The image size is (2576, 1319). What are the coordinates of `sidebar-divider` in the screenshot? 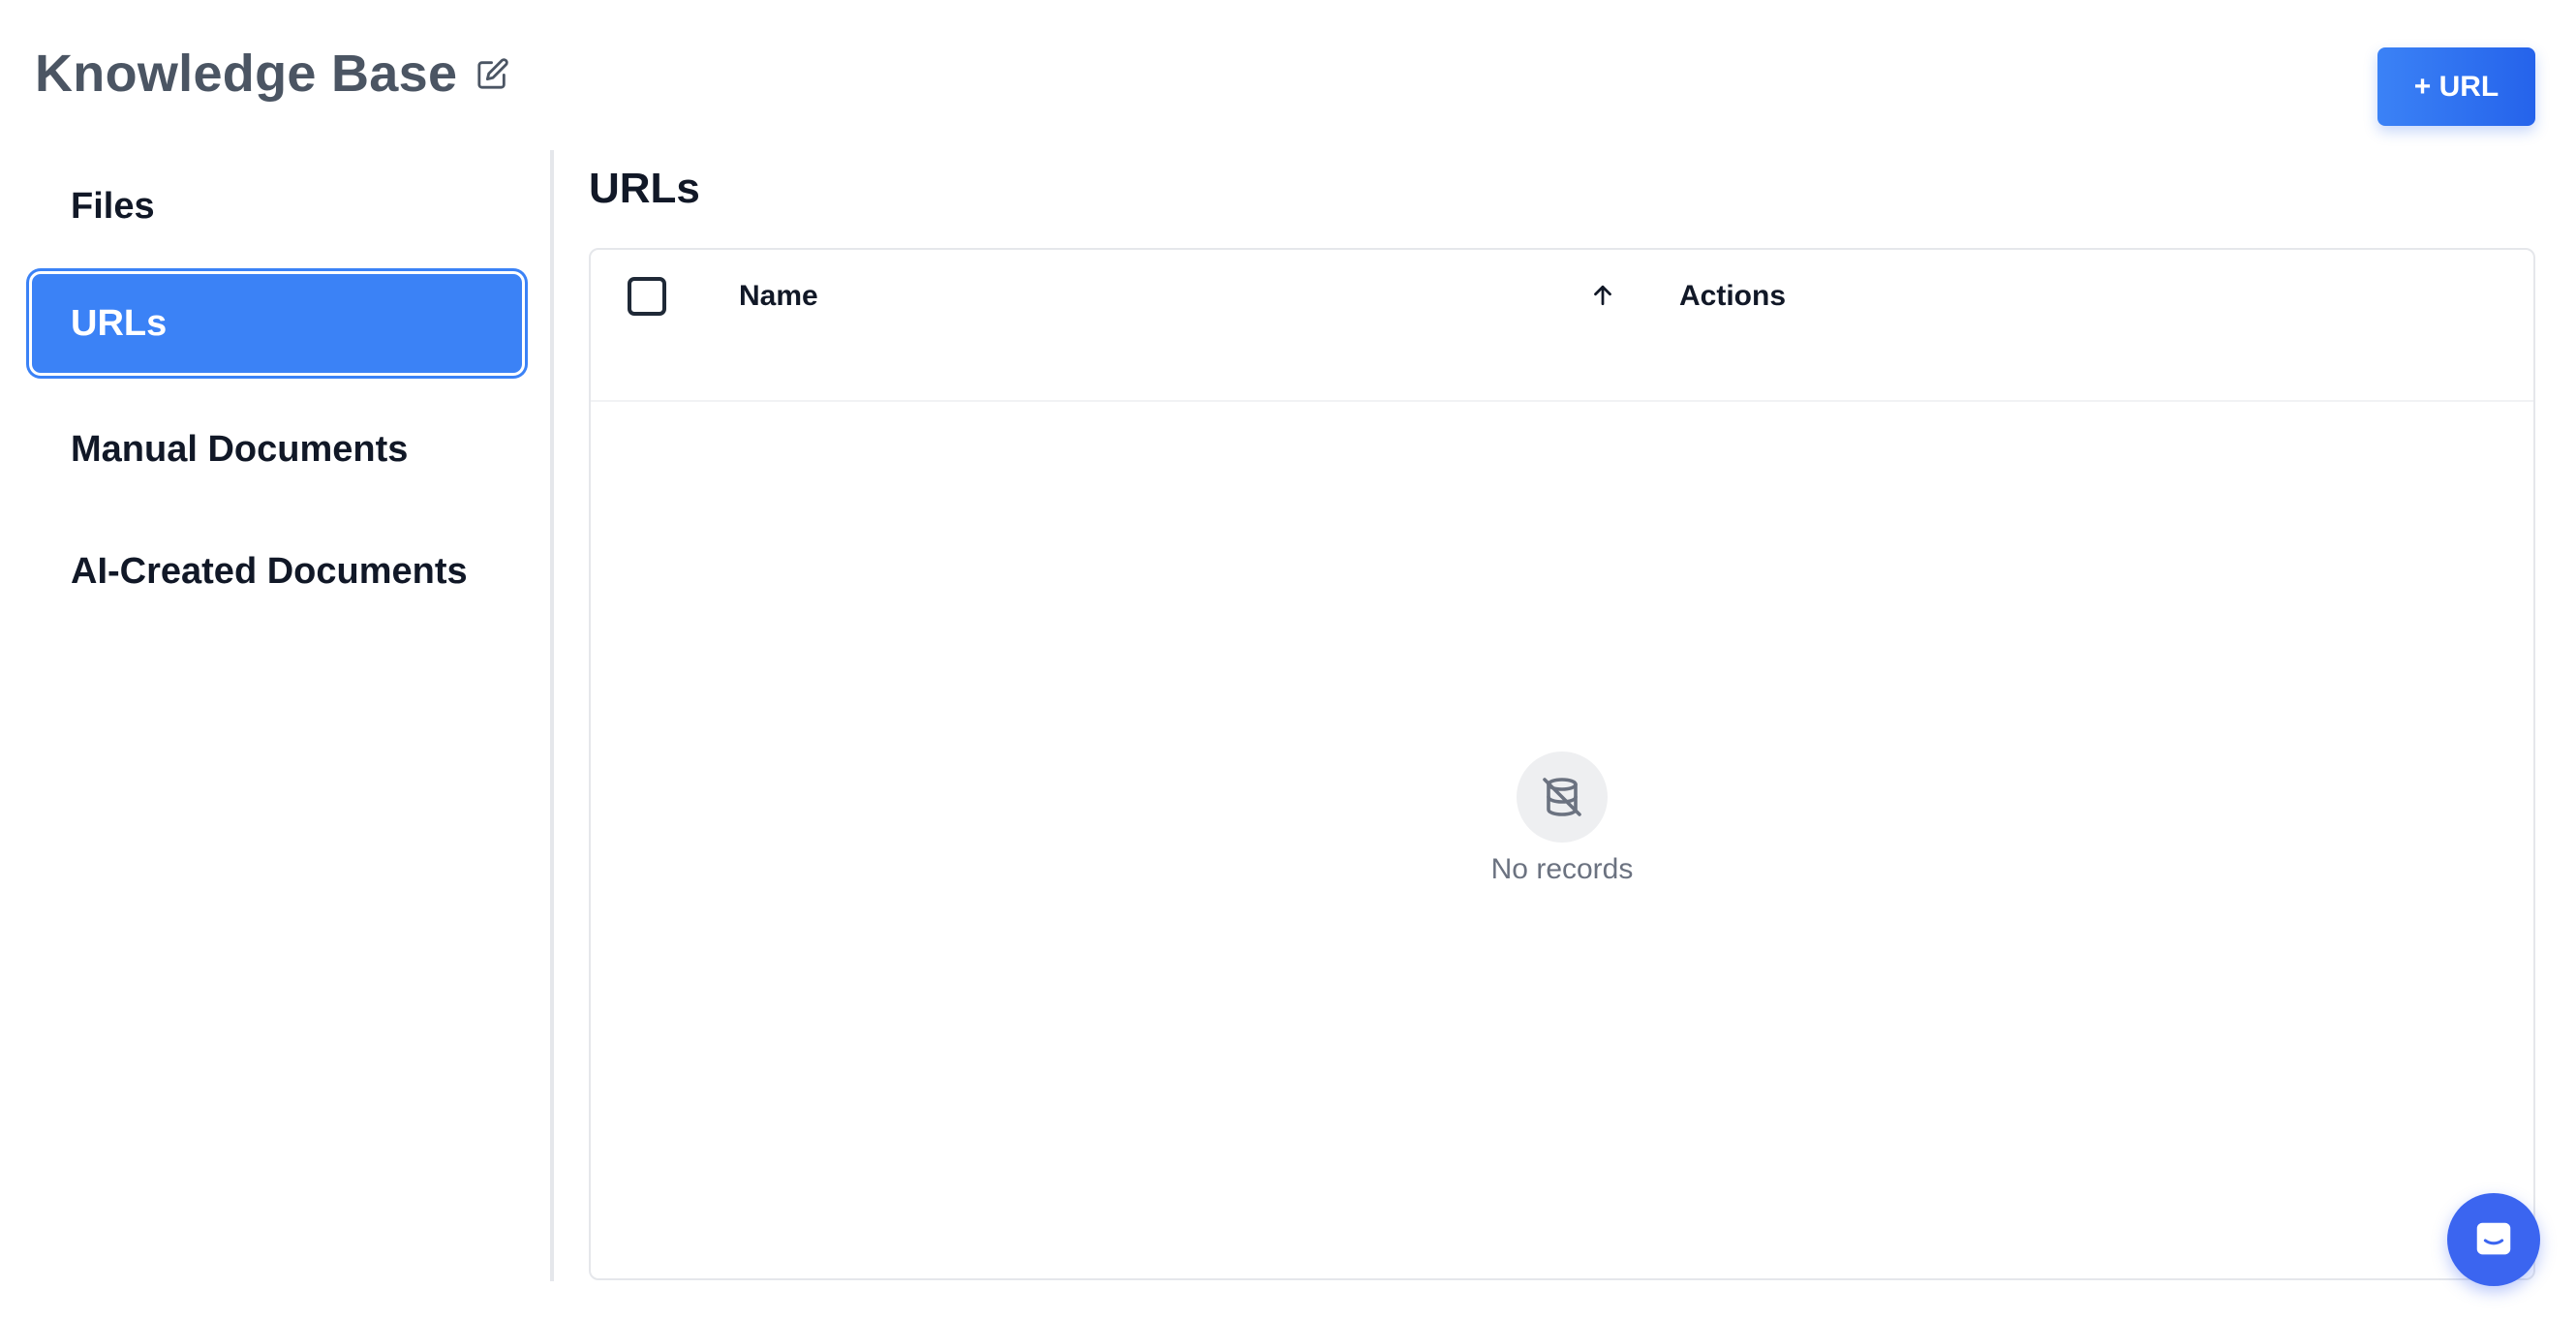 It's located at (552, 715).